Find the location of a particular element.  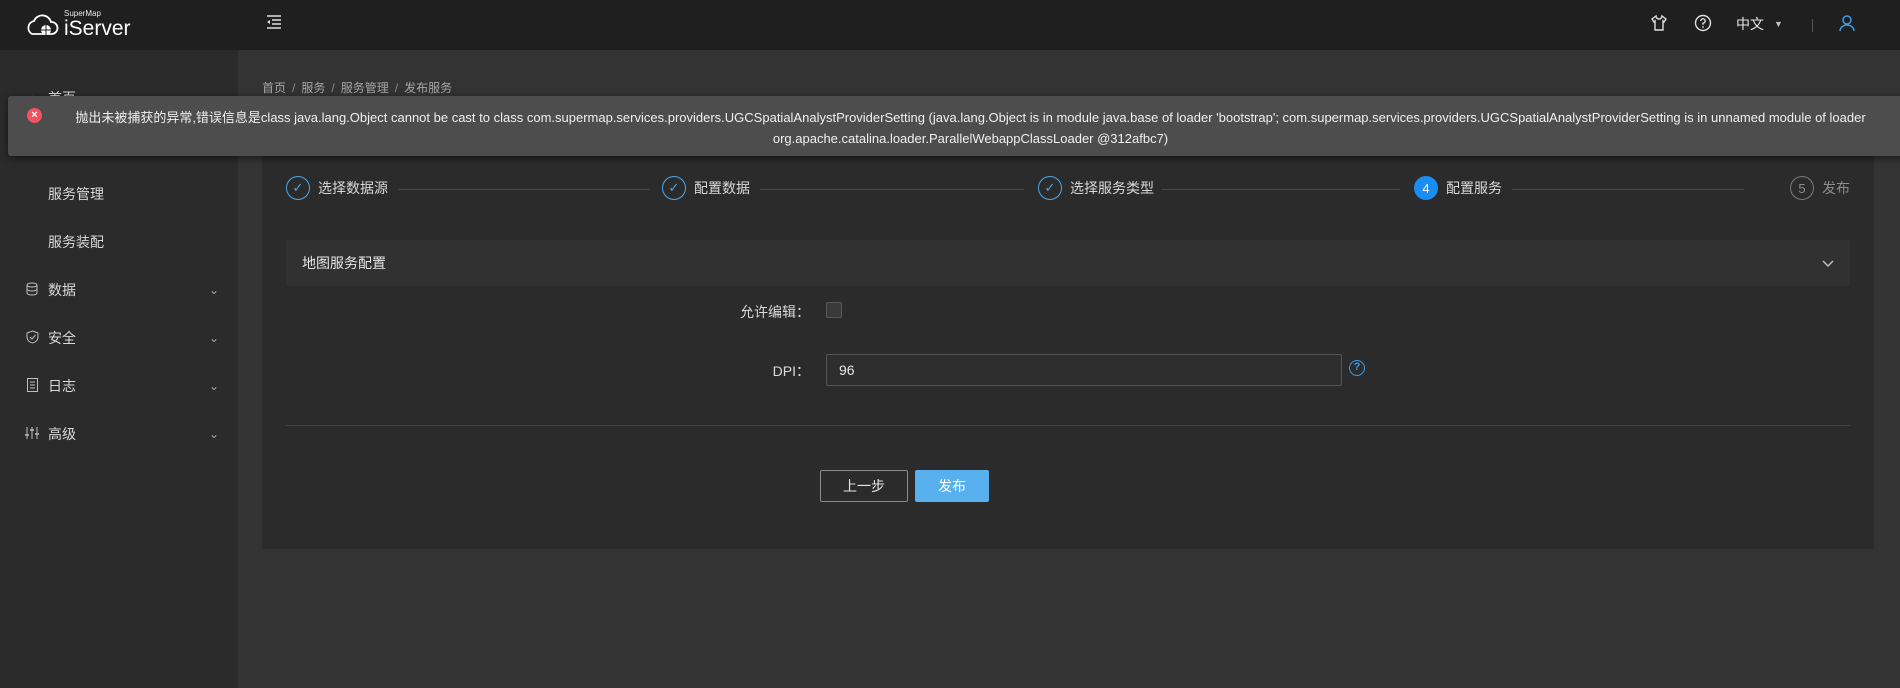

section-title: 地图服务配置 is located at coordinates (344, 263).